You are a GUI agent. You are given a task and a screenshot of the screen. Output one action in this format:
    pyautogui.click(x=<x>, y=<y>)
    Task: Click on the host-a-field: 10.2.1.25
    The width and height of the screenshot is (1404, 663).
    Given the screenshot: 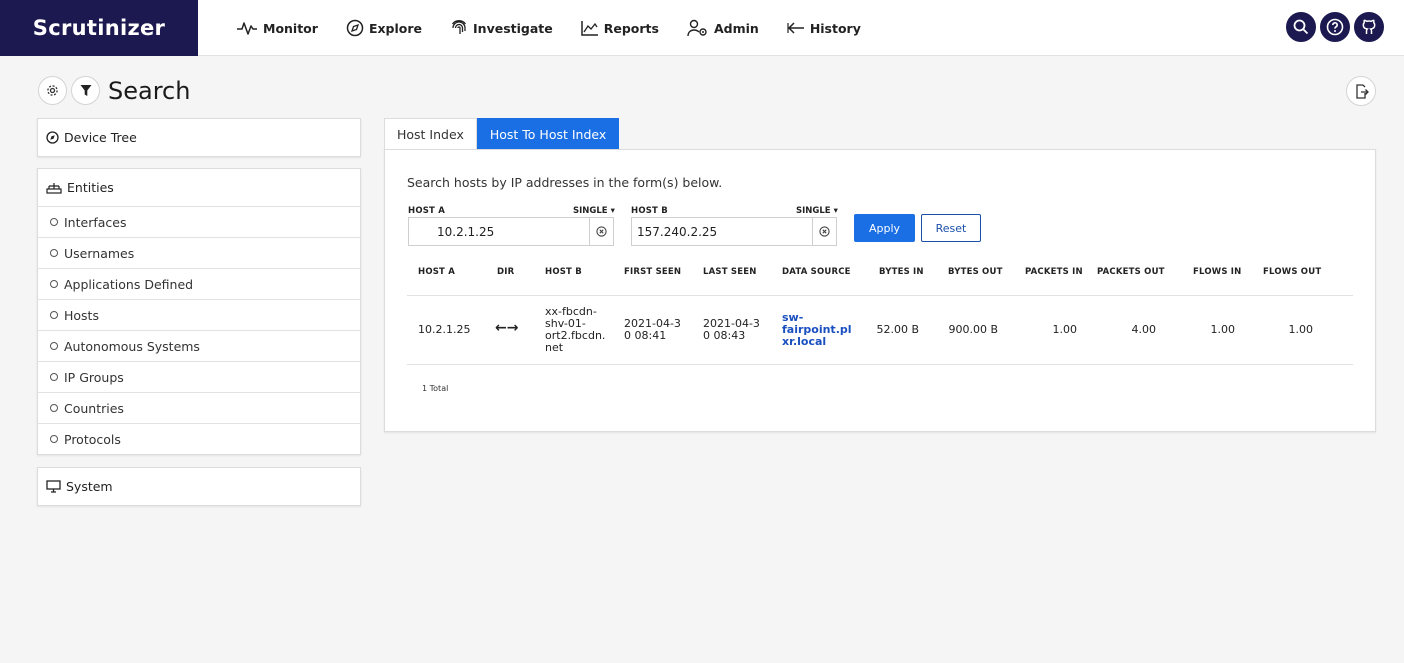 What is the action you would take?
    pyautogui.click(x=511, y=231)
    